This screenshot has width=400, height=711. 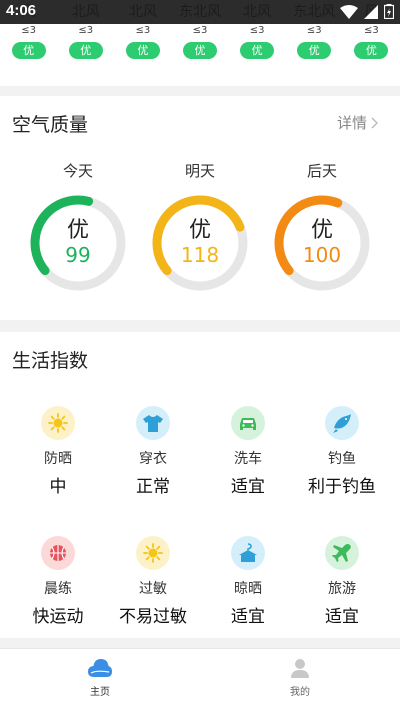 I want to click on aqi-value: 99, so click(x=78, y=255).